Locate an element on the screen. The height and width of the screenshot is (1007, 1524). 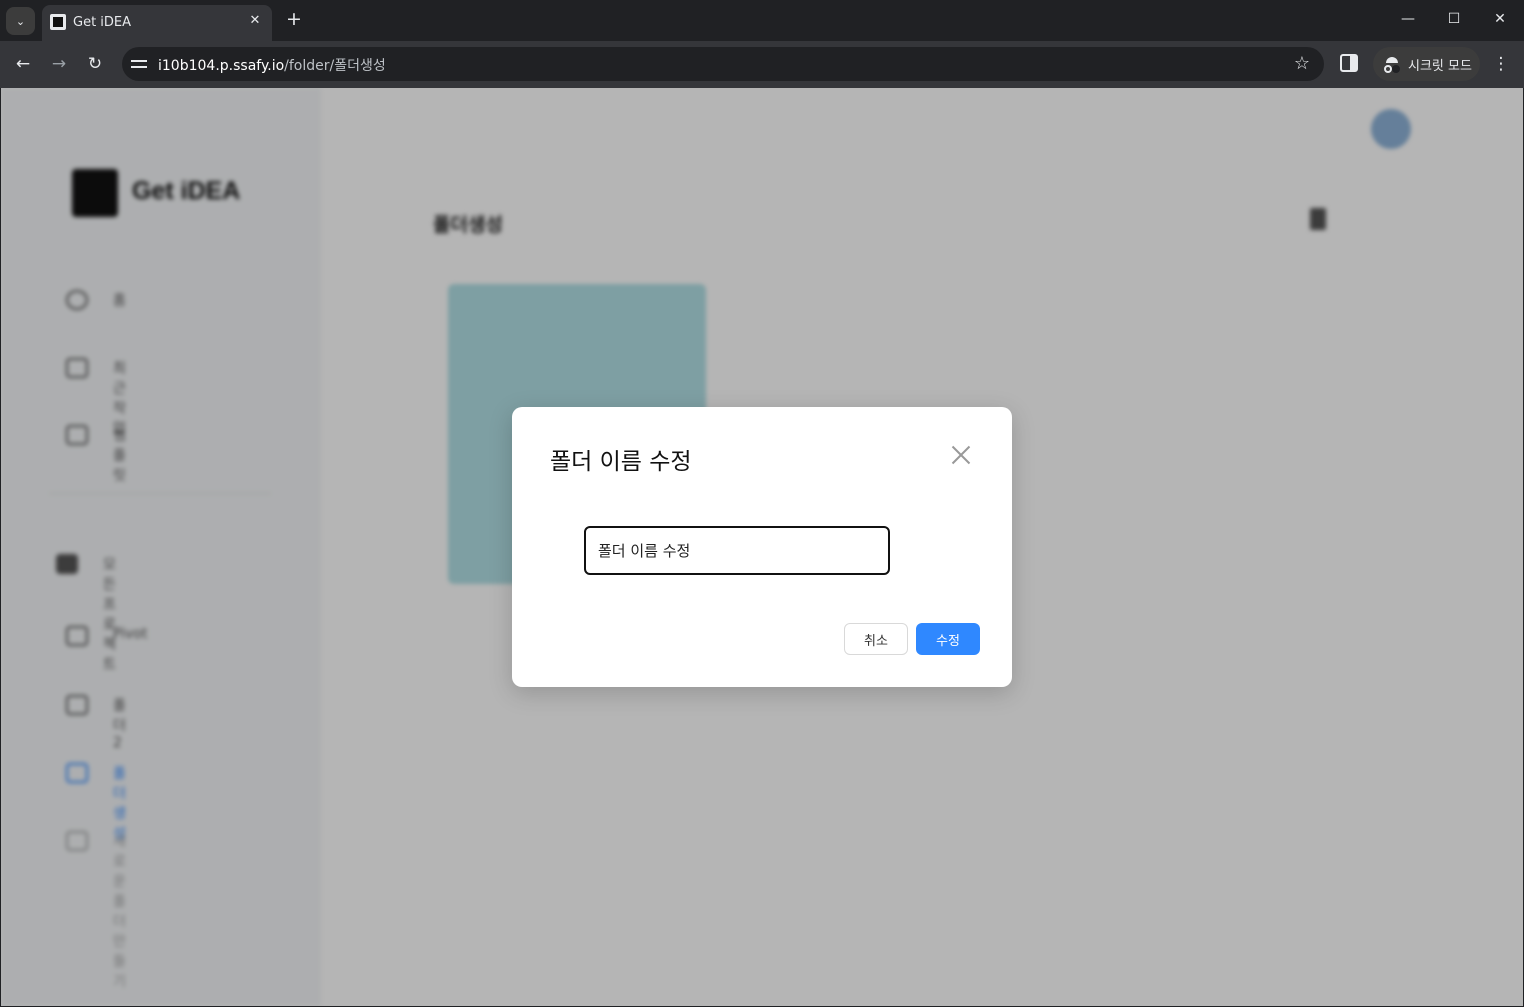
back-button: ← is located at coordinates (23, 64).